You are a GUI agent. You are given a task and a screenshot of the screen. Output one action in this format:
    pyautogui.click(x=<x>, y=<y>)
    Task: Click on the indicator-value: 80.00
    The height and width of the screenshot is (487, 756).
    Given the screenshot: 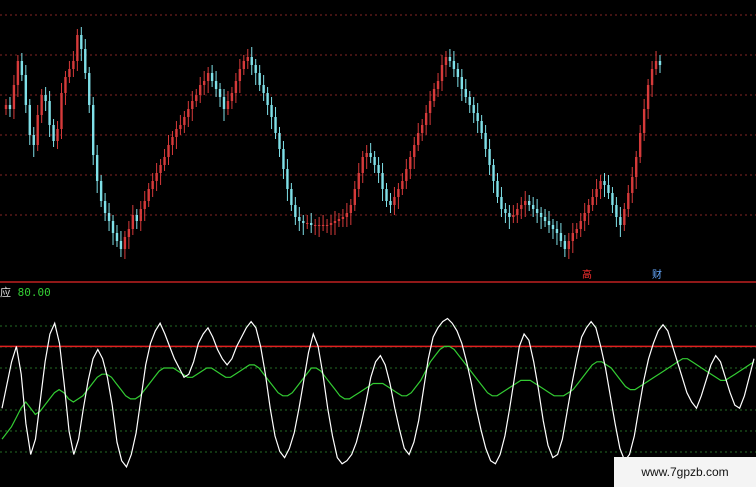 What is the action you would take?
    pyautogui.click(x=34, y=292)
    